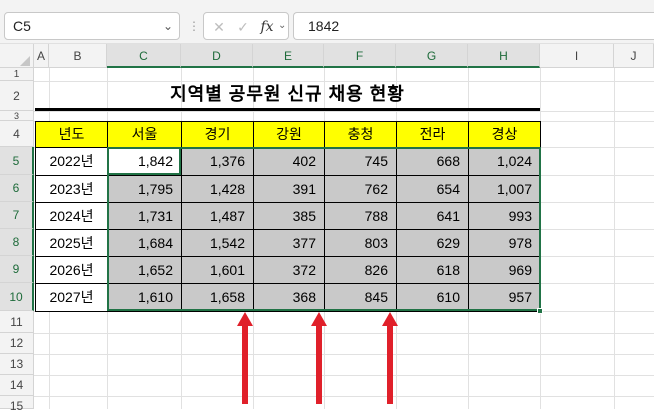  I want to click on row-header-2: 2, so click(17, 96).